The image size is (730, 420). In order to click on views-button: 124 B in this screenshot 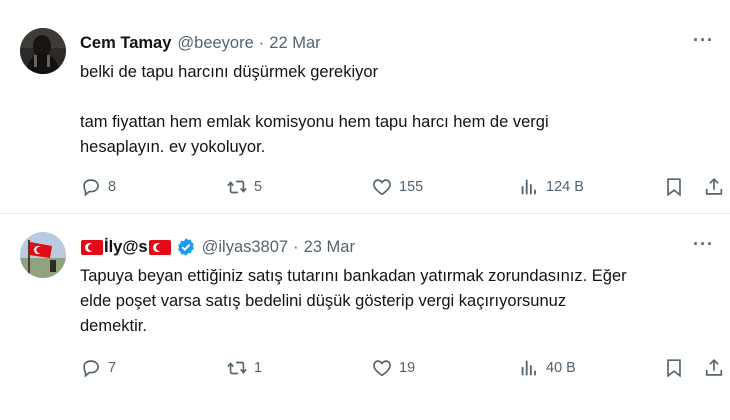, I will do `click(551, 187)`.